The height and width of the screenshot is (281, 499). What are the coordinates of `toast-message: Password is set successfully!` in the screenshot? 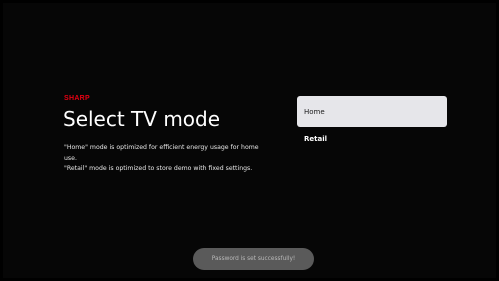 It's located at (253, 259).